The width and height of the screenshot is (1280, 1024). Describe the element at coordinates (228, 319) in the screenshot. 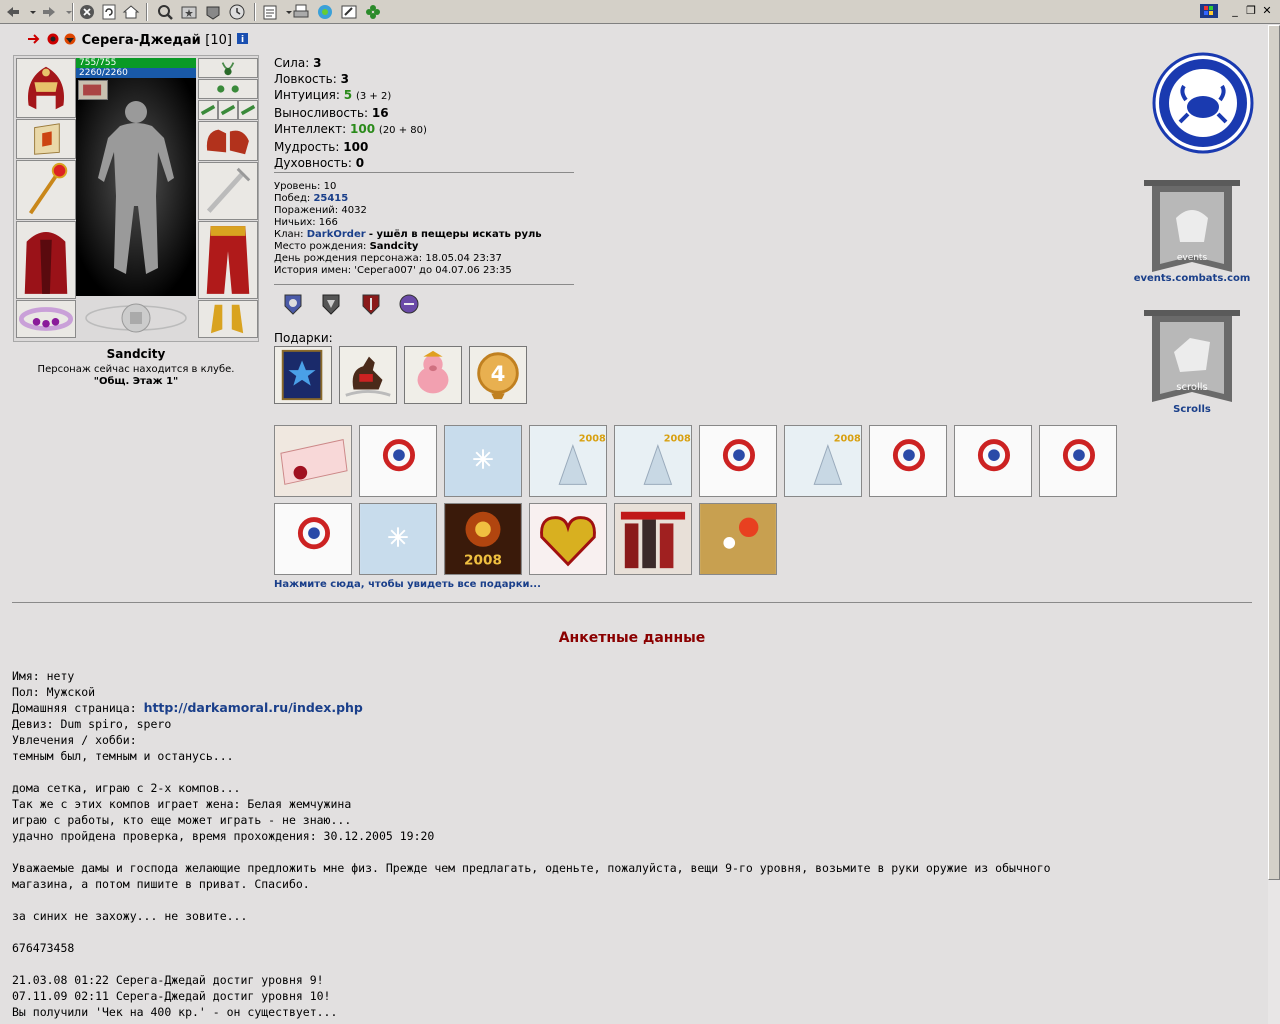

I see `boots-slot` at that location.